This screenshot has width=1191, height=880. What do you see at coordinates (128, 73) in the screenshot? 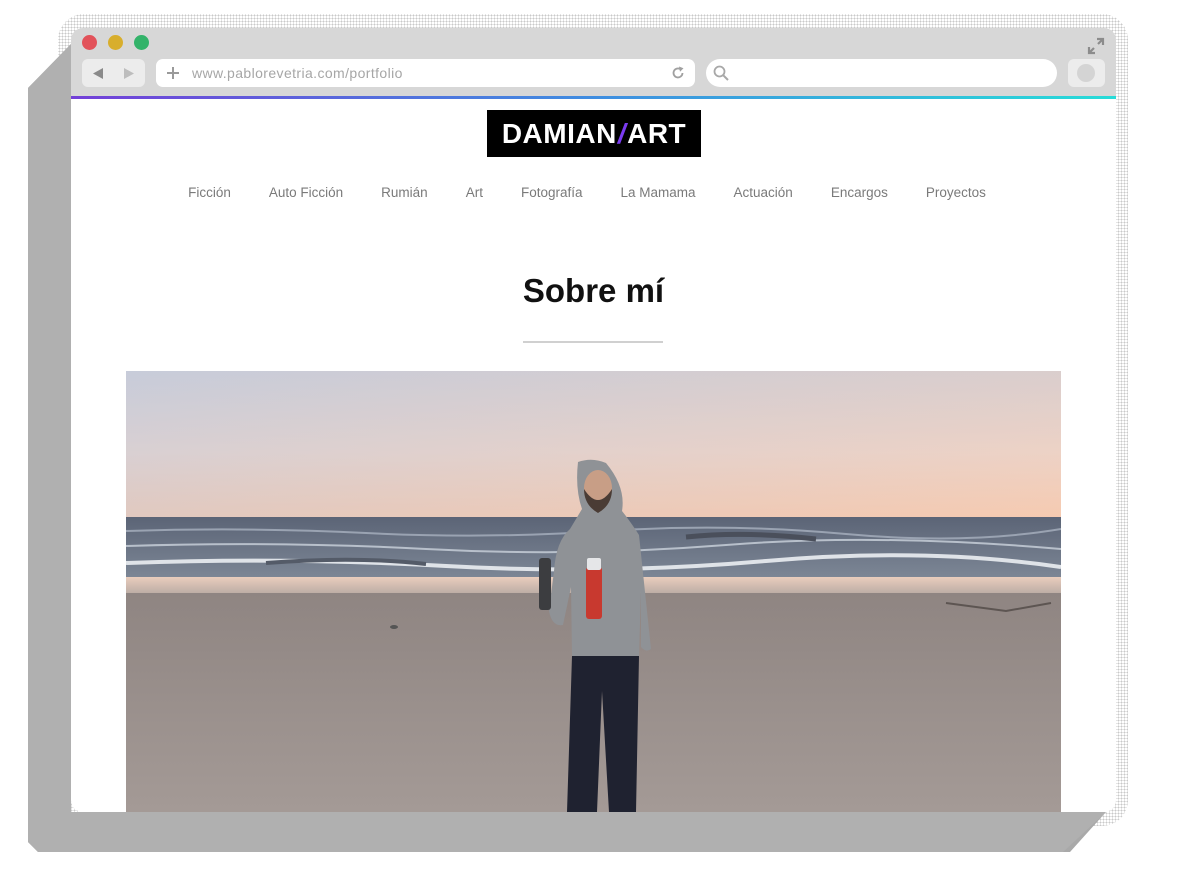
I see `forward-arrow-icon` at bounding box center [128, 73].